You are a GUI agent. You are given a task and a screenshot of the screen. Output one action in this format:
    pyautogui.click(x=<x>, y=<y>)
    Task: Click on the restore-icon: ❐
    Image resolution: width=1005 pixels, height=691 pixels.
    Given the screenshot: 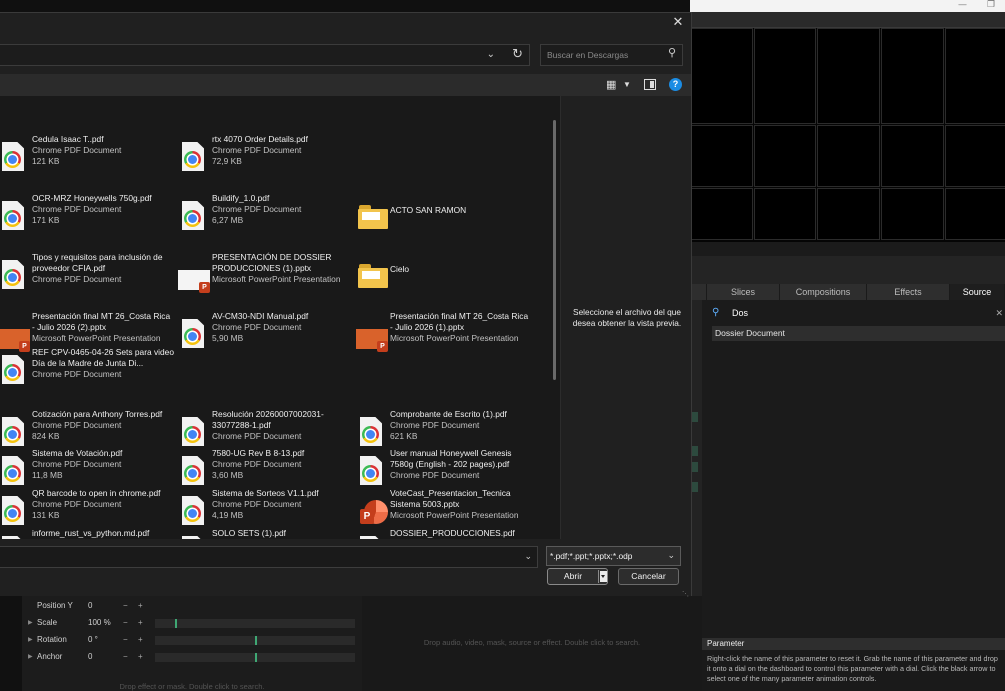 What is the action you would take?
    pyautogui.click(x=991, y=5)
    